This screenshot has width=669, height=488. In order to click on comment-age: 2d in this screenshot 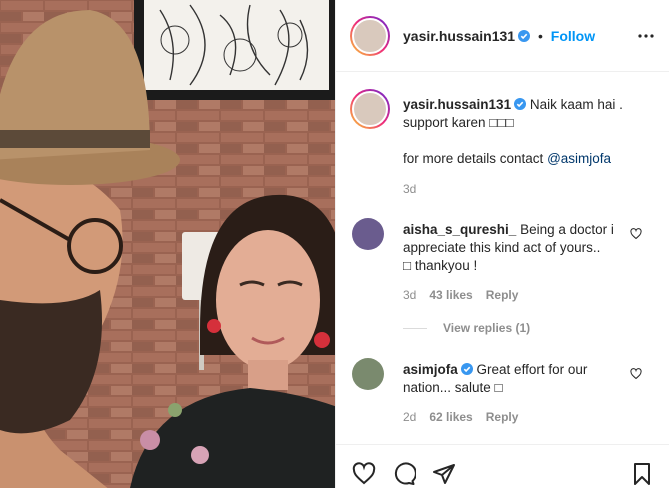, I will do `click(409, 417)`.